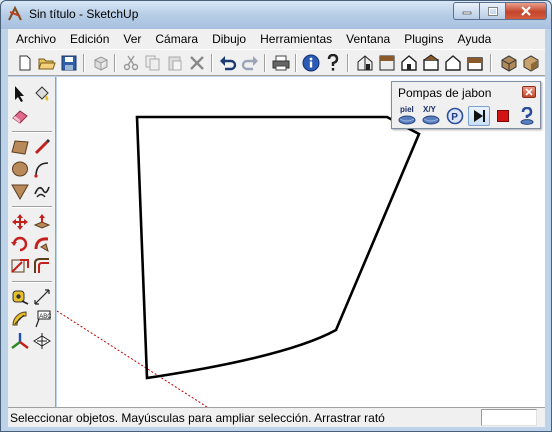  I want to click on wireframe-box-icon, so click(509, 63).